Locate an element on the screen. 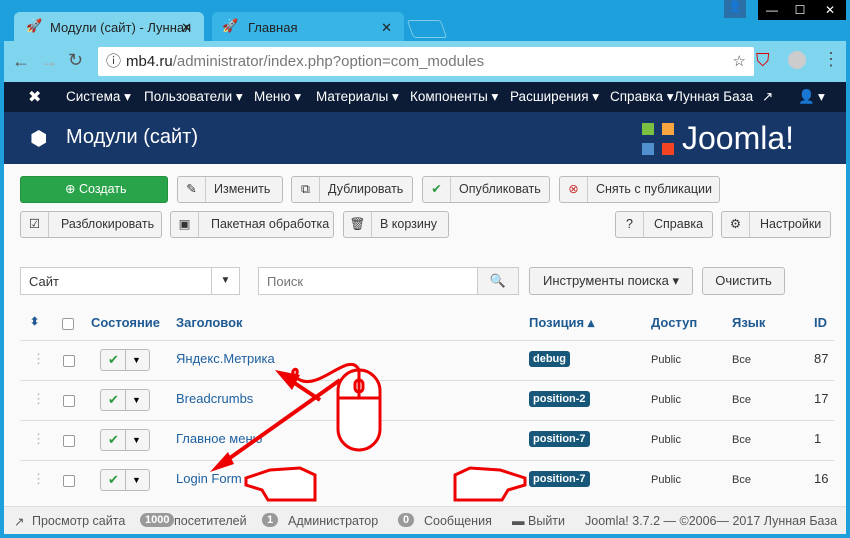 The image size is (850, 538). nav-content: Материалы ▾ is located at coordinates (357, 97).